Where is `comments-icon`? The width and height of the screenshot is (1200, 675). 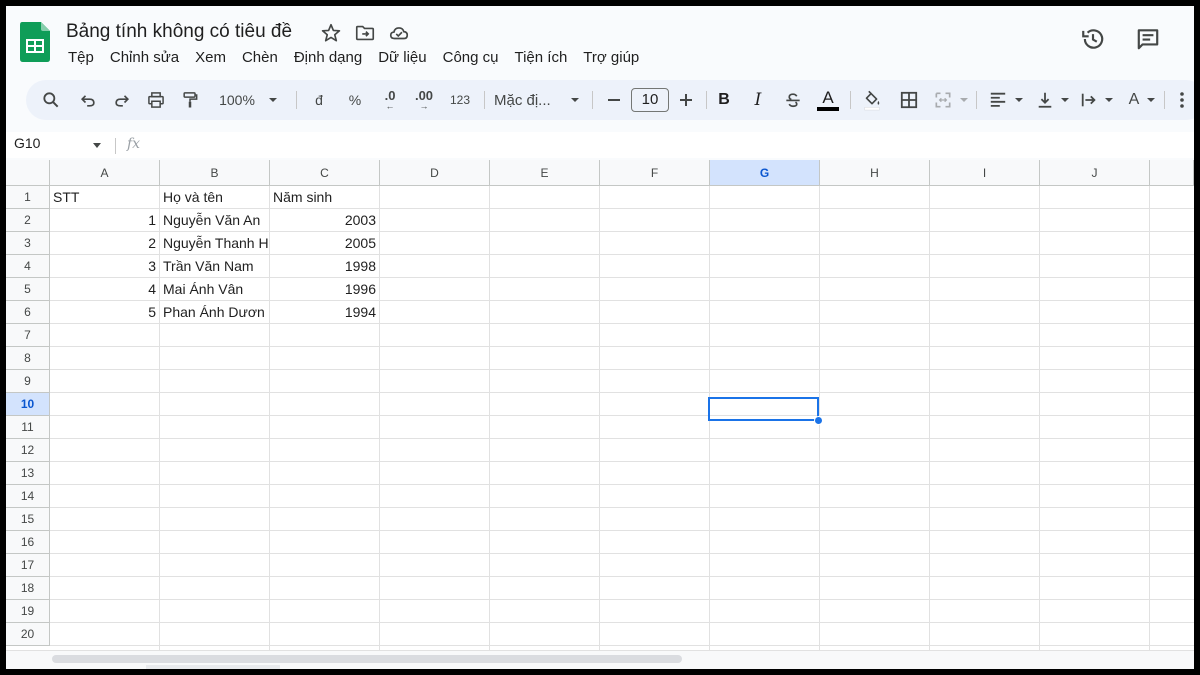
comments-icon is located at coordinates (1148, 39).